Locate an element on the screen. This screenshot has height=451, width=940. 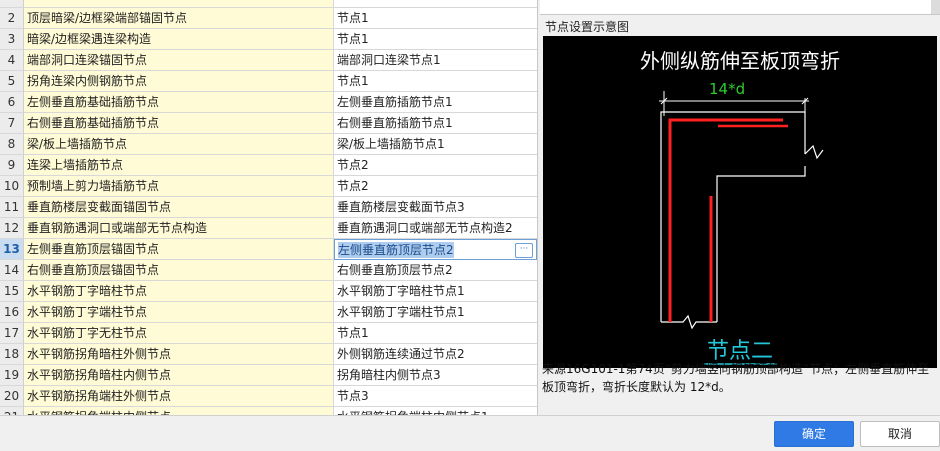
node-name-cell: 端部洞口连梁锚固节点 is located at coordinates (179, 60).